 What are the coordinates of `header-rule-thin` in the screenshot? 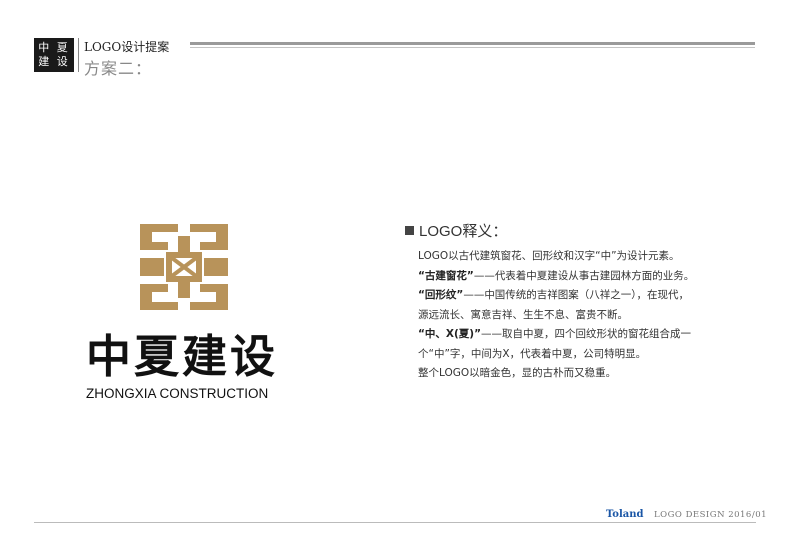 It's located at (472, 47).